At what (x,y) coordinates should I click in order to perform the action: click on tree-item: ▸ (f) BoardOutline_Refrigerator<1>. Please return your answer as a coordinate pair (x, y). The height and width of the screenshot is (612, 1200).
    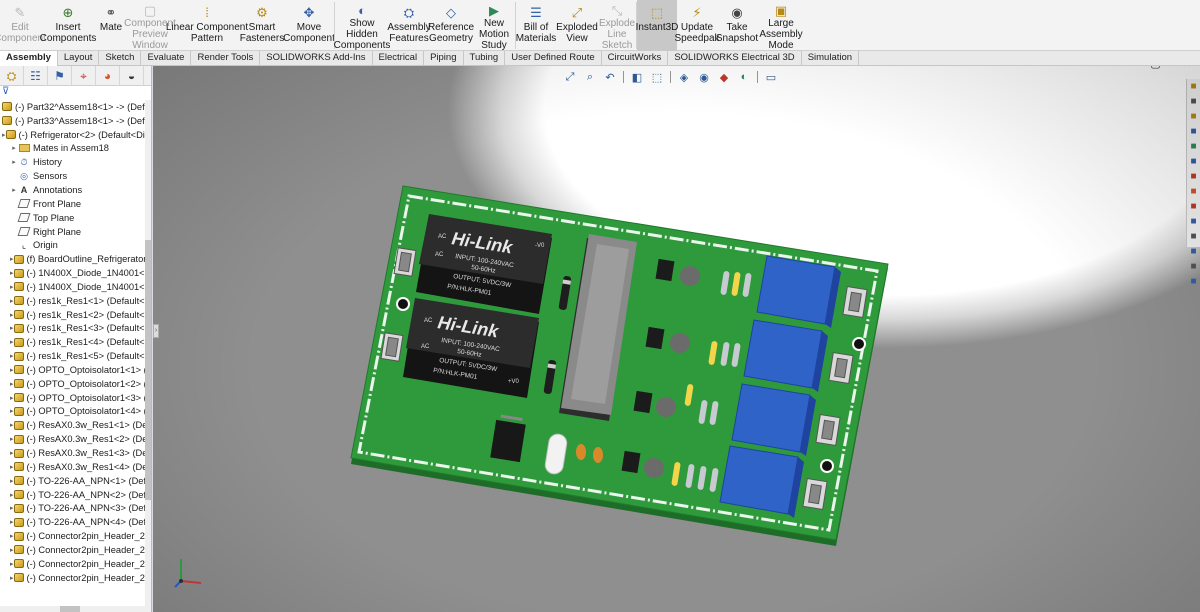
    Looking at the image, I should click on (75, 259).